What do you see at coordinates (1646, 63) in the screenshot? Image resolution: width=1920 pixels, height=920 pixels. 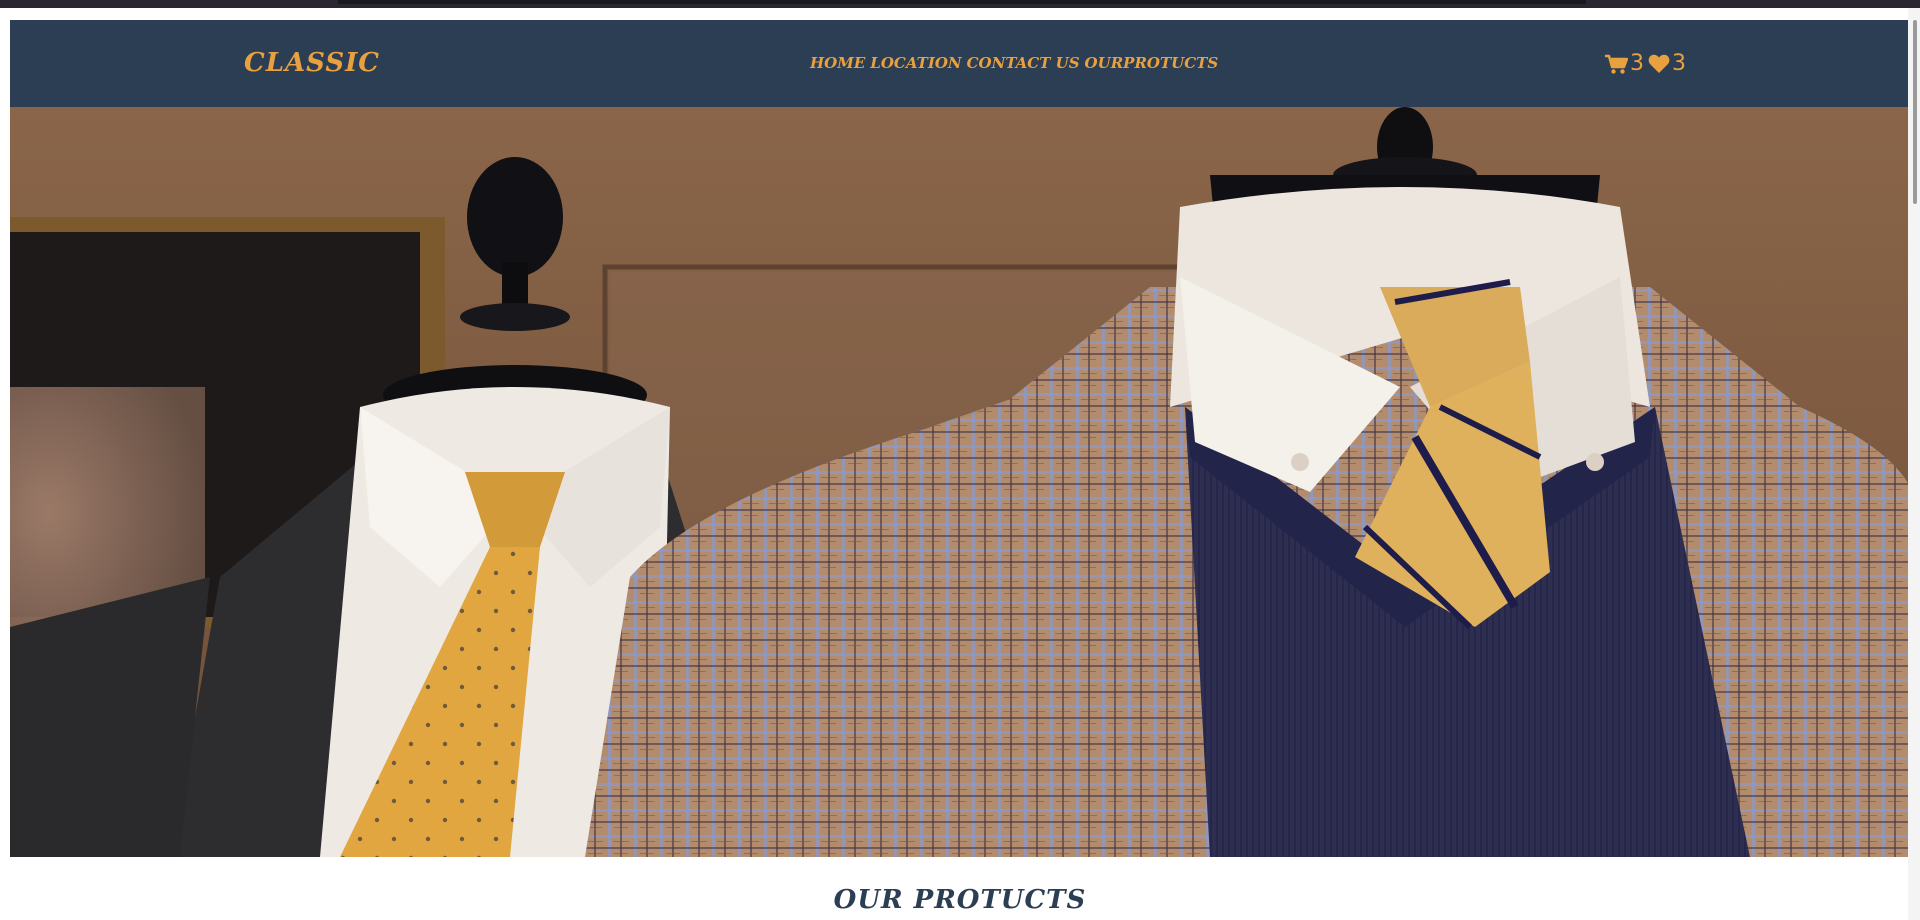 I see `nav-icons: 3 3` at bounding box center [1646, 63].